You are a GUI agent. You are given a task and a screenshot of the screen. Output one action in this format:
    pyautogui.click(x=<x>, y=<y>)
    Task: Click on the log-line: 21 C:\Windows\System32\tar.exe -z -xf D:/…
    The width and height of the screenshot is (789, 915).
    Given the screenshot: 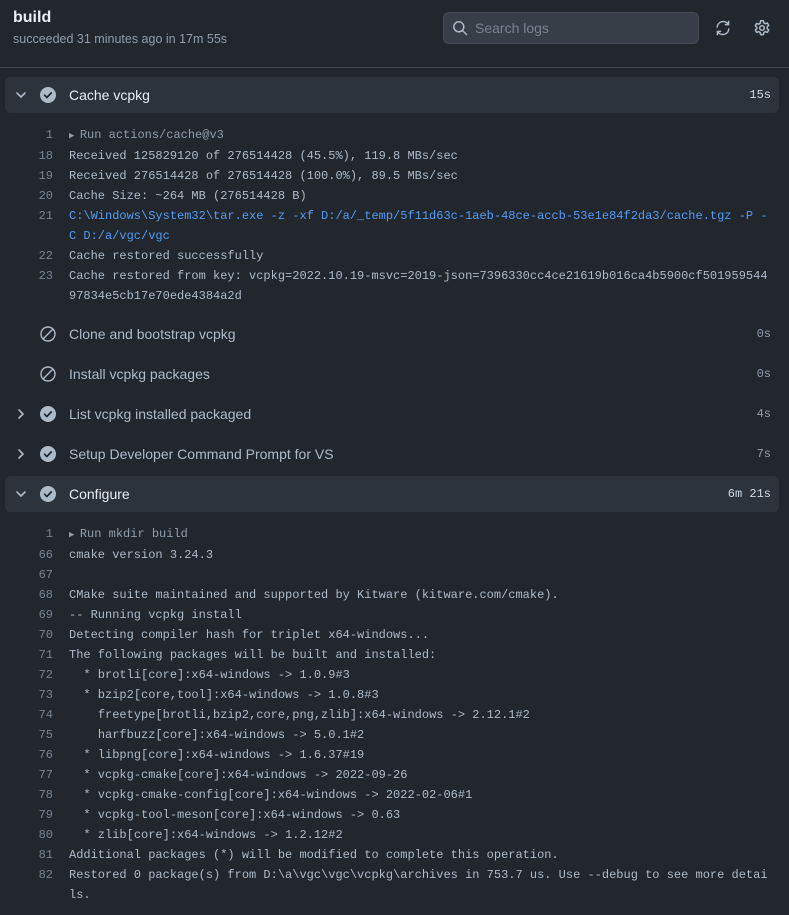 What is the action you would take?
    pyautogui.click(x=394, y=226)
    